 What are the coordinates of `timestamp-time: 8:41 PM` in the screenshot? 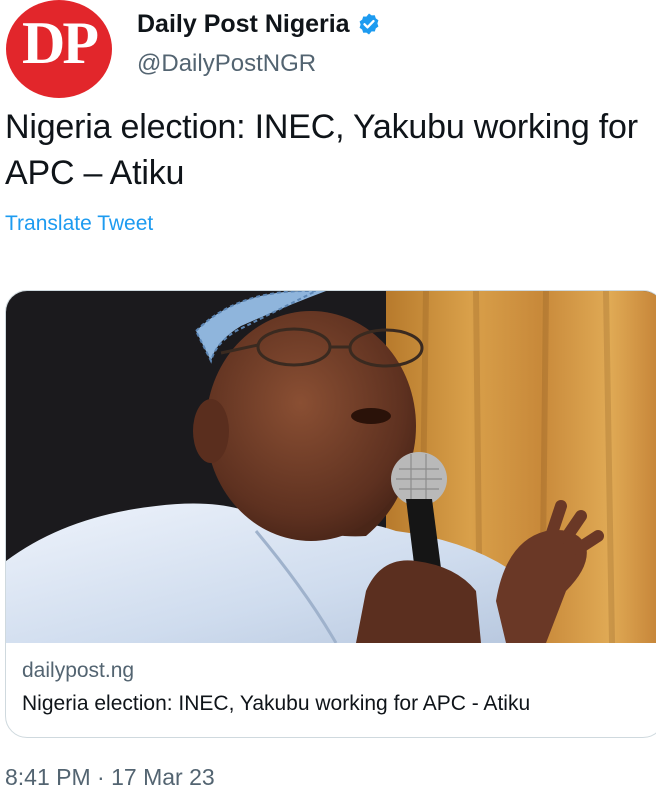 It's located at (48, 777).